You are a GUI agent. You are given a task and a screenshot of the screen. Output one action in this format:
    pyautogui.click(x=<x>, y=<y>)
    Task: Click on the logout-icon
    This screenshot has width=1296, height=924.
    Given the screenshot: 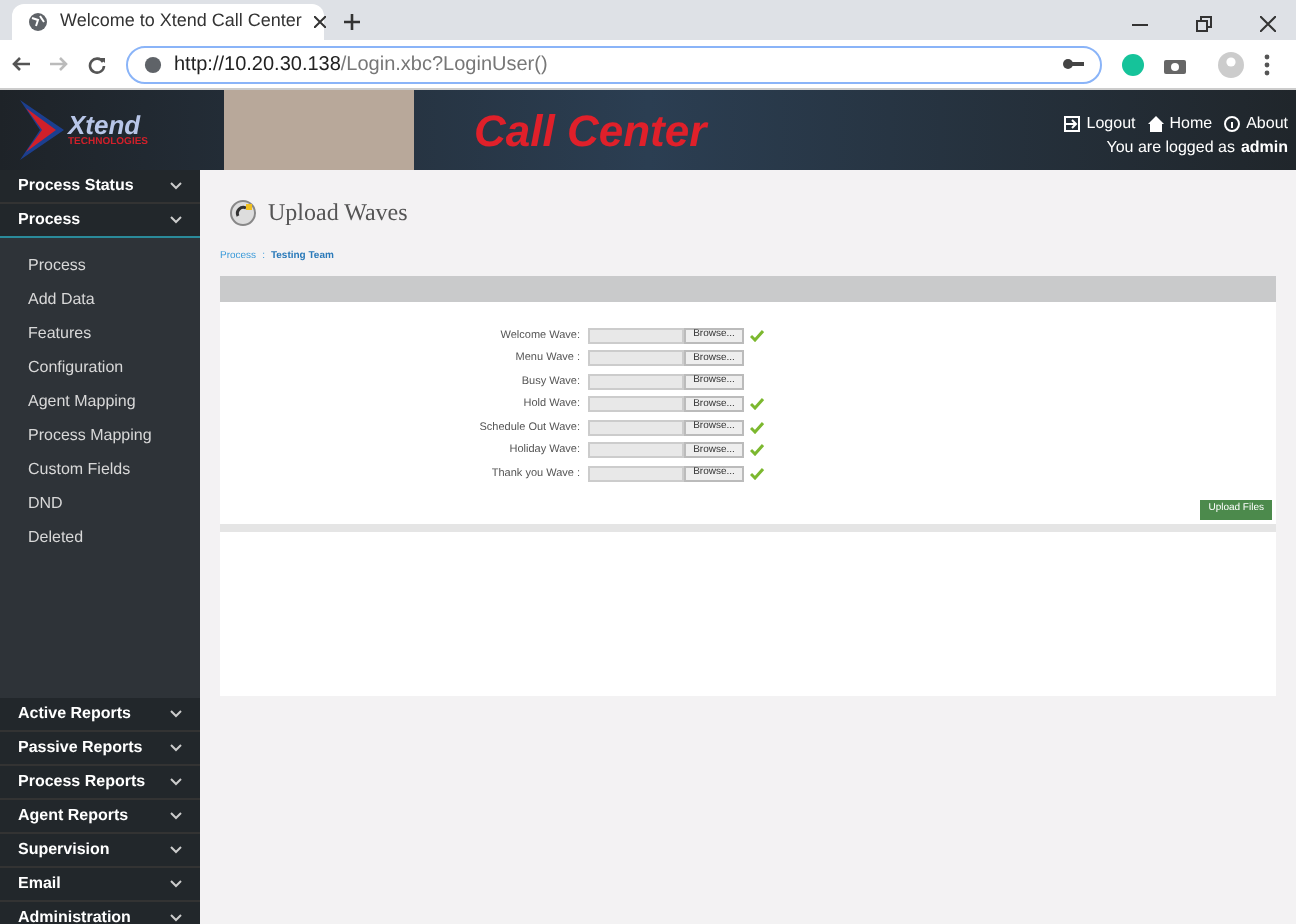 What is the action you would take?
    pyautogui.click(x=1072, y=124)
    